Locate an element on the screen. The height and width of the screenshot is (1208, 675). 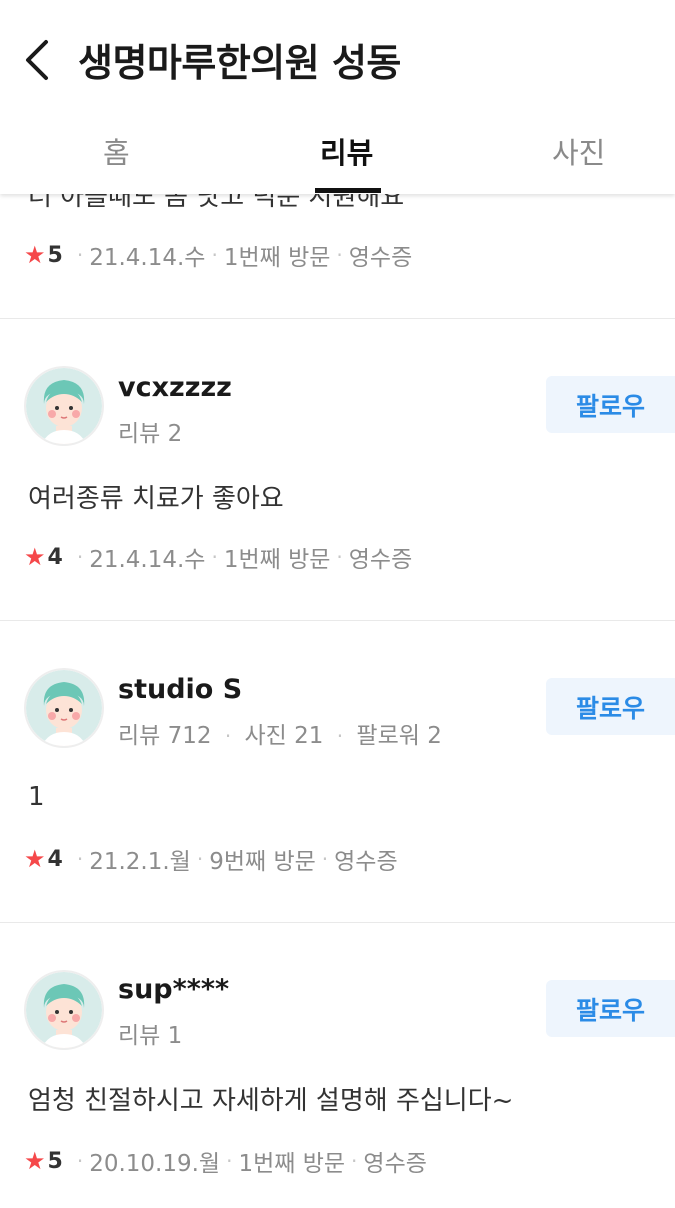
visit-date: 20.10.19.월 is located at coordinates (155, 1164).